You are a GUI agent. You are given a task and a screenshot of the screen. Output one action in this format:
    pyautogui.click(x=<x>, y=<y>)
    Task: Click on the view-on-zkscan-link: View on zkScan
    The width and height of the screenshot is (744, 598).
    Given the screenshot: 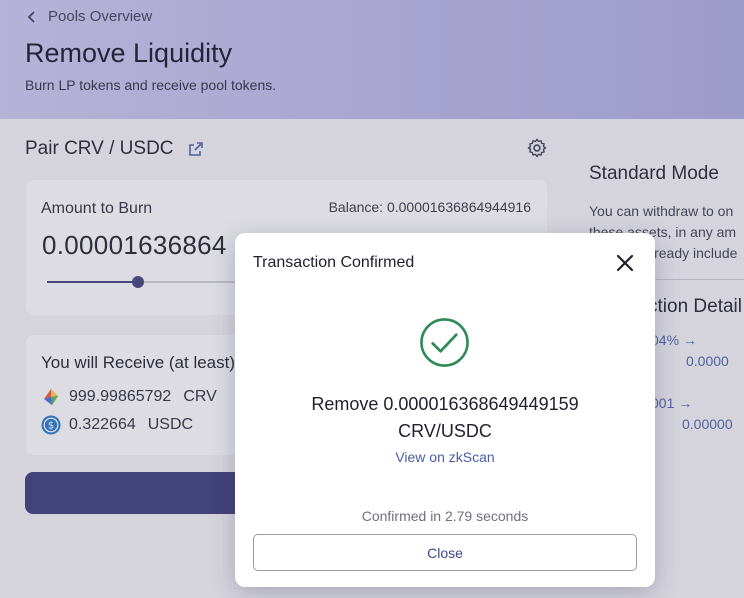 What is the action you would take?
    pyautogui.click(x=445, y=457)
    